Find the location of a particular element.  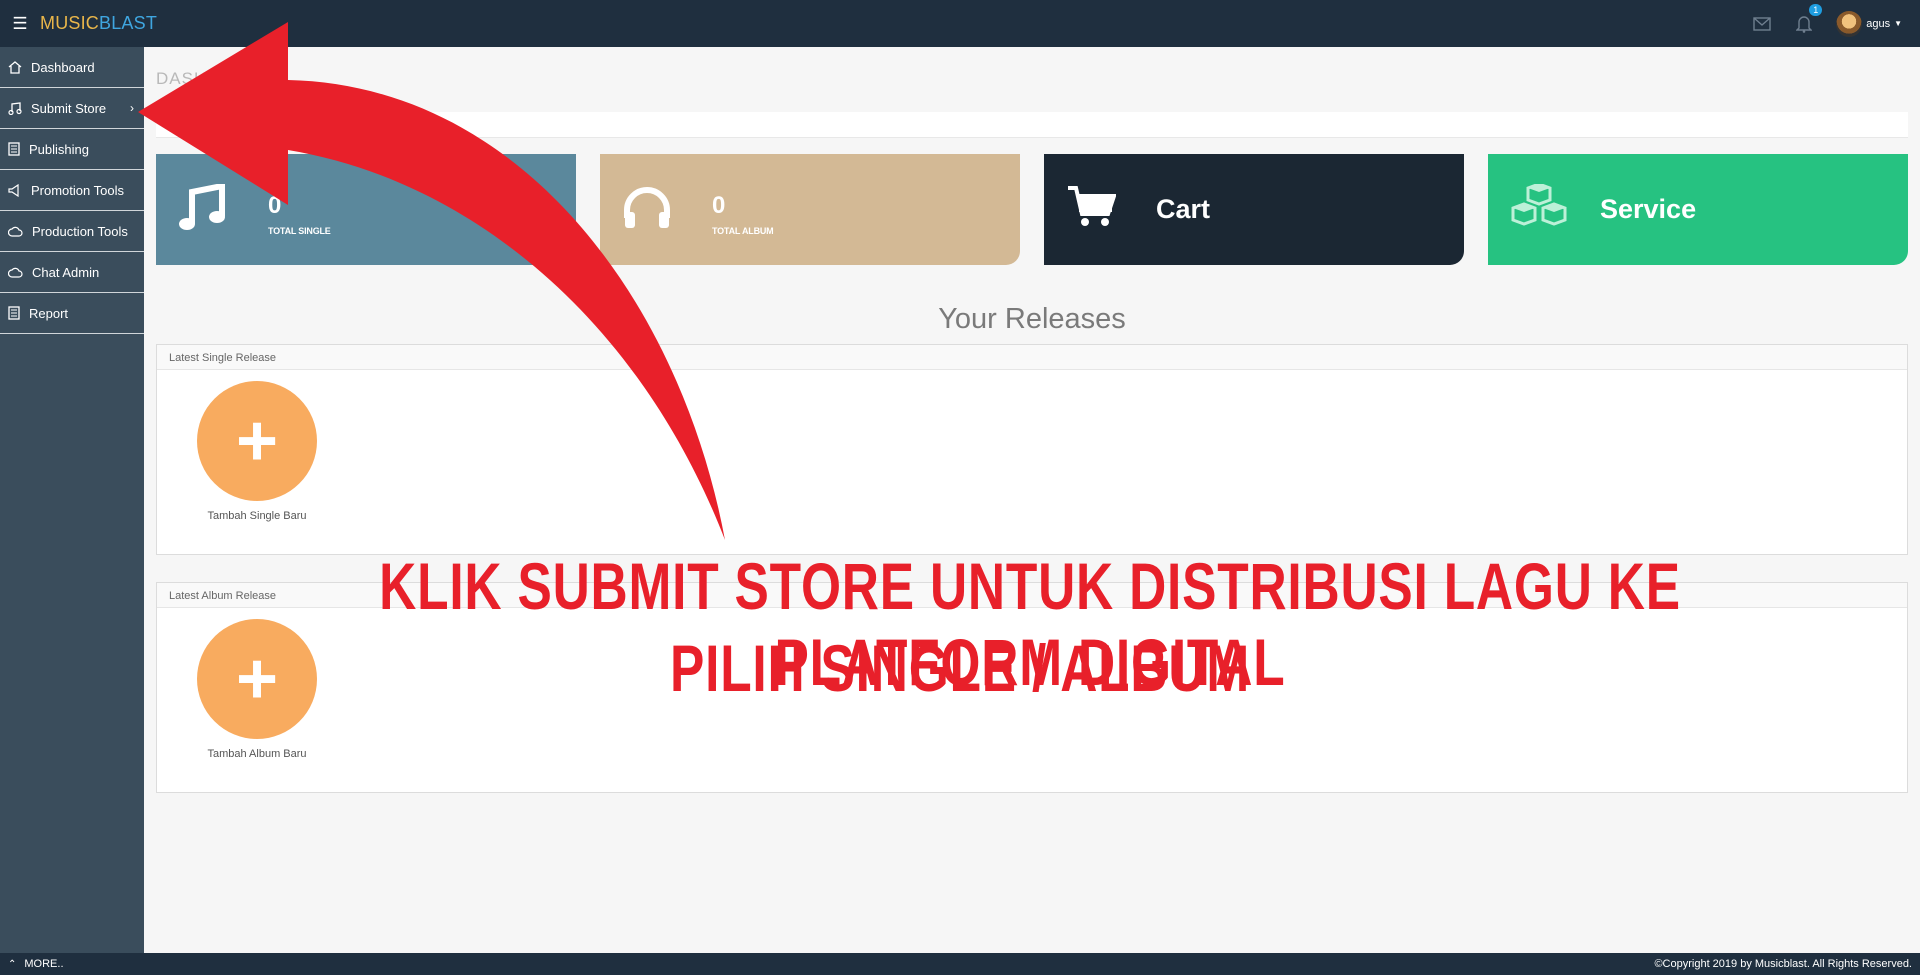

megaphone-icon is located at coordinates (13, 190).